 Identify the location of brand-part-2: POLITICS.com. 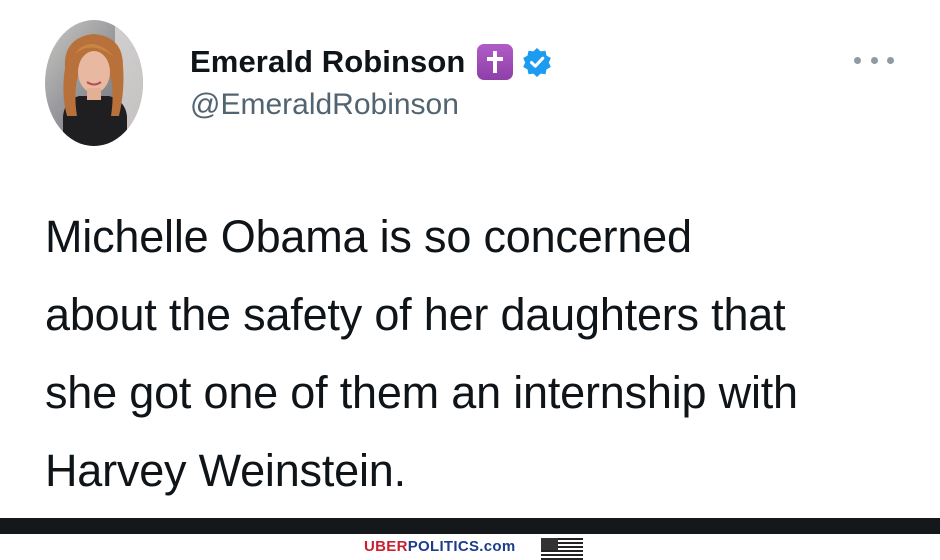
(461, 546).